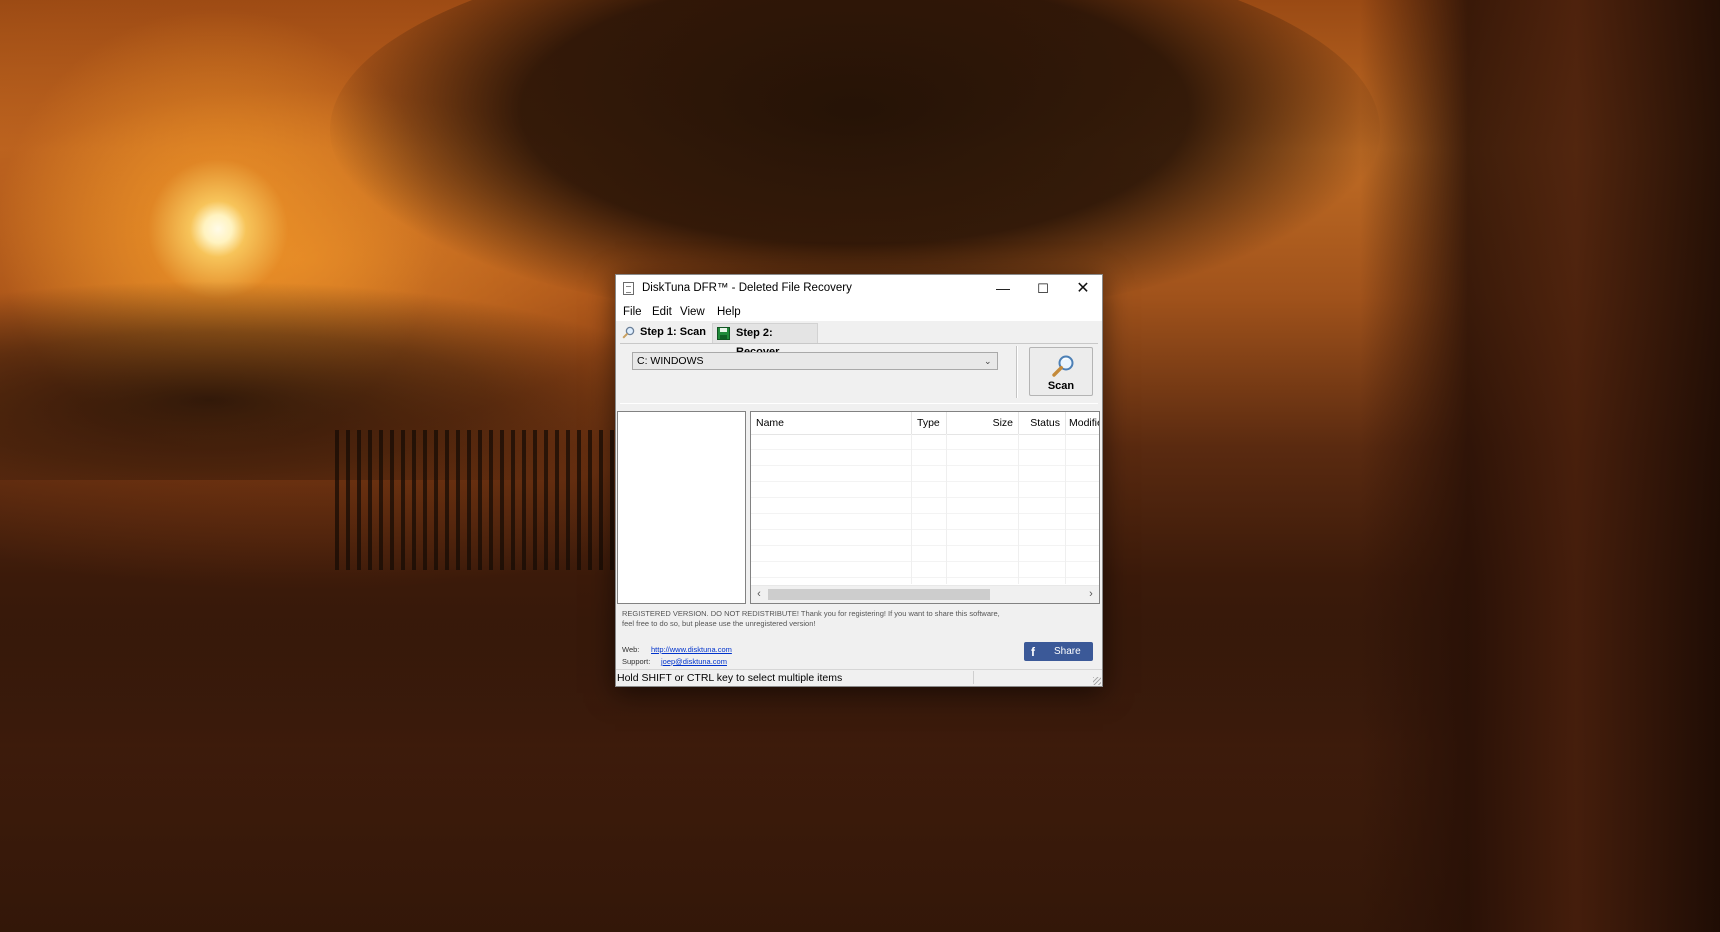 The height and width of the screenshot is (932, 1720). I want to click on column-header-modified: Modifie, so click(1082, 423).